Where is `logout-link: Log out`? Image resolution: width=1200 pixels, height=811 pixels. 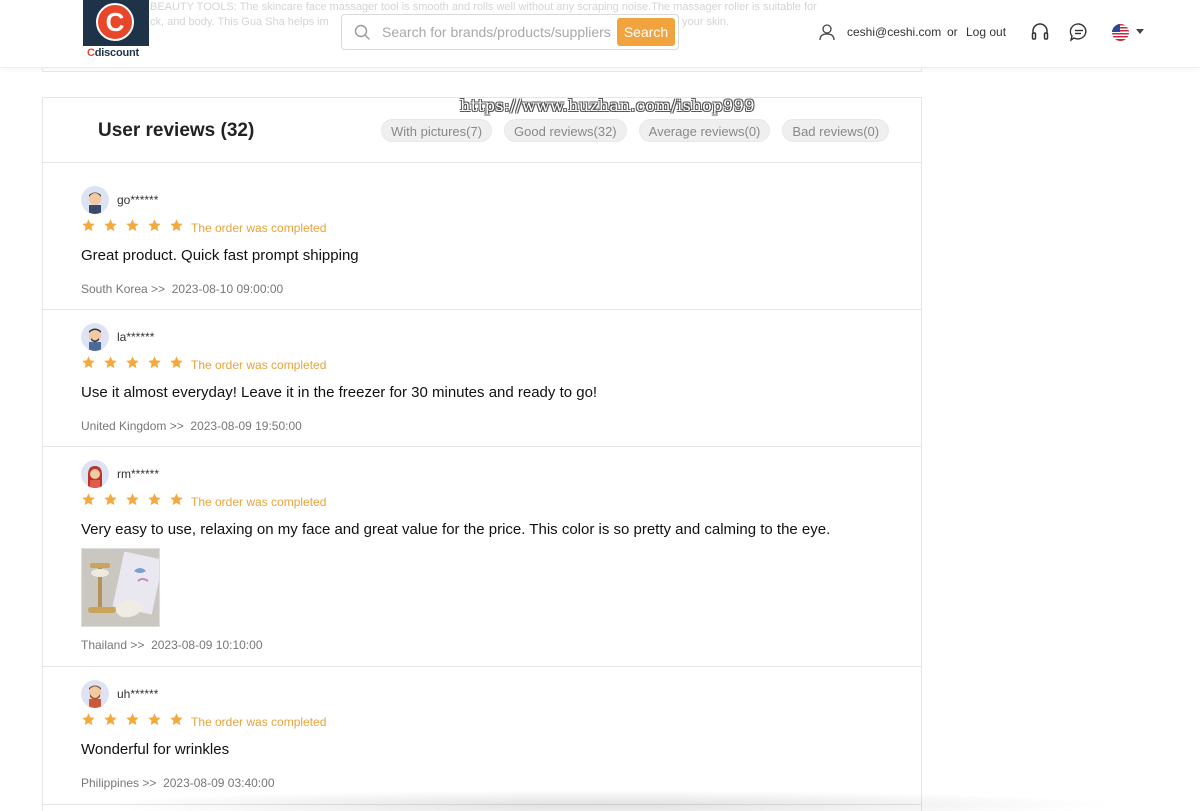 logout-link: Log out is located at coordinates (986, 32).